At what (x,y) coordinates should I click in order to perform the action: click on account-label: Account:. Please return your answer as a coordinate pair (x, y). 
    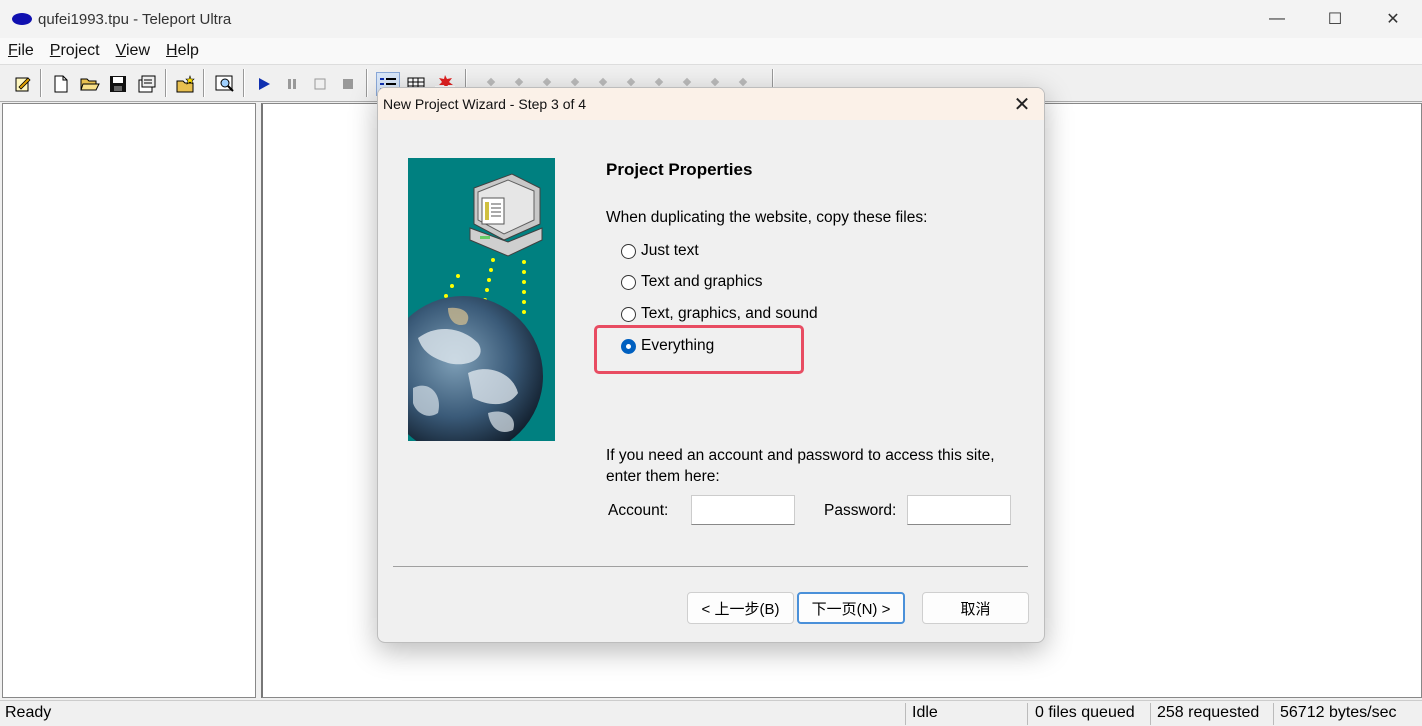
    Looking at the image, I should click on (638, 510).